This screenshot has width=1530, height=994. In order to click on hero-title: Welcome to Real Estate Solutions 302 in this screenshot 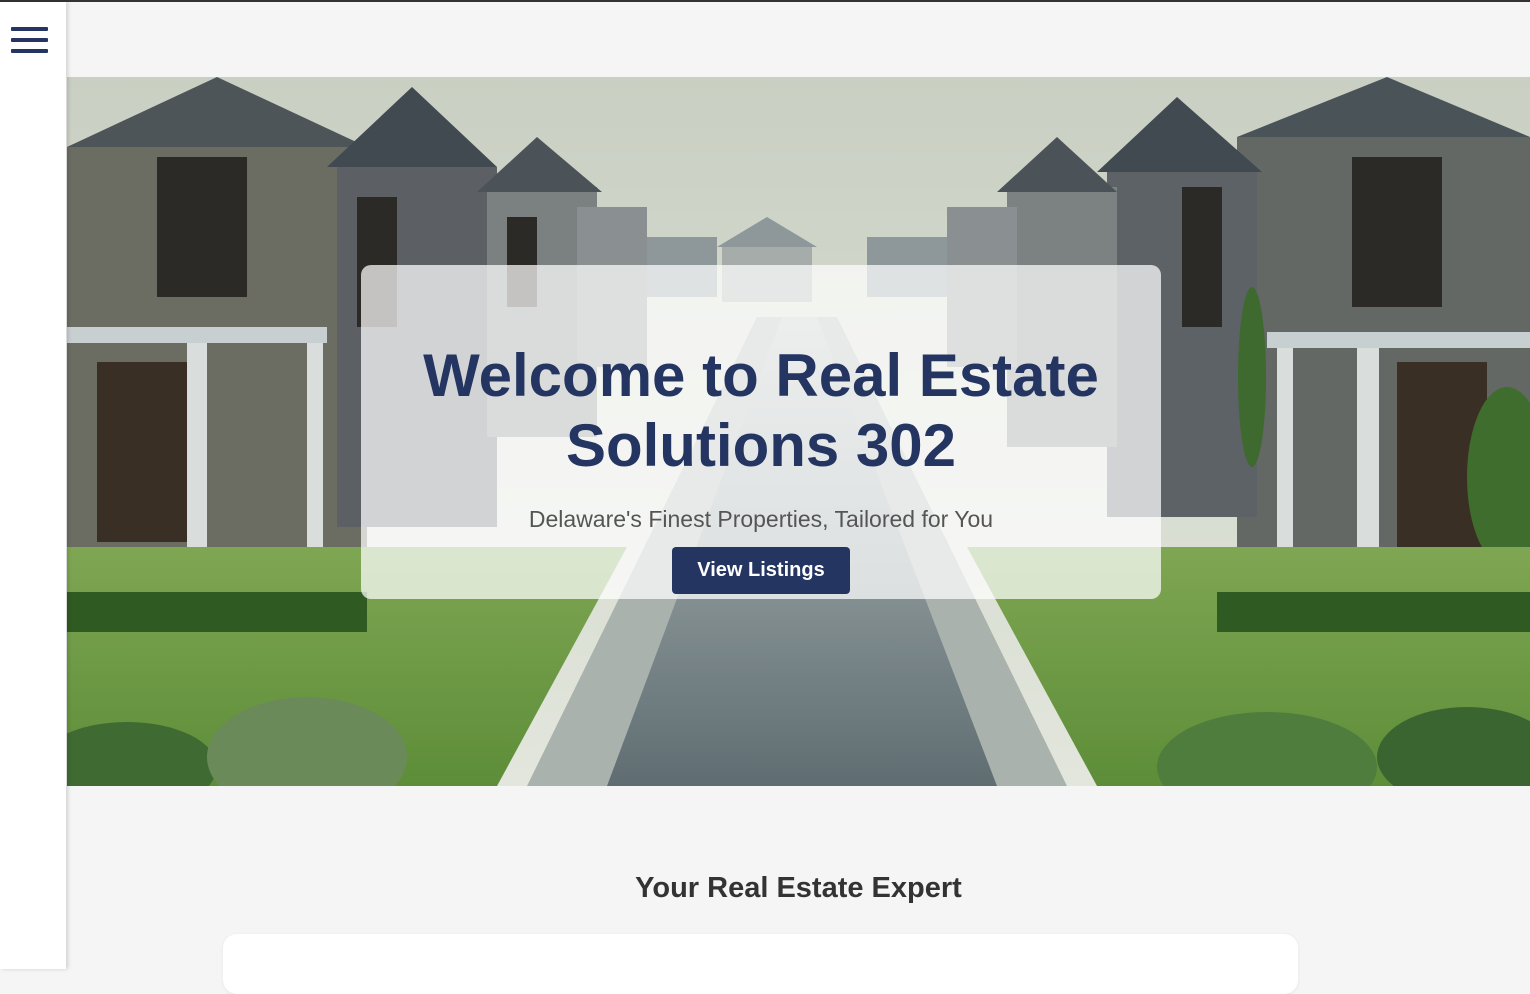, I will do `click(761, 373)`.